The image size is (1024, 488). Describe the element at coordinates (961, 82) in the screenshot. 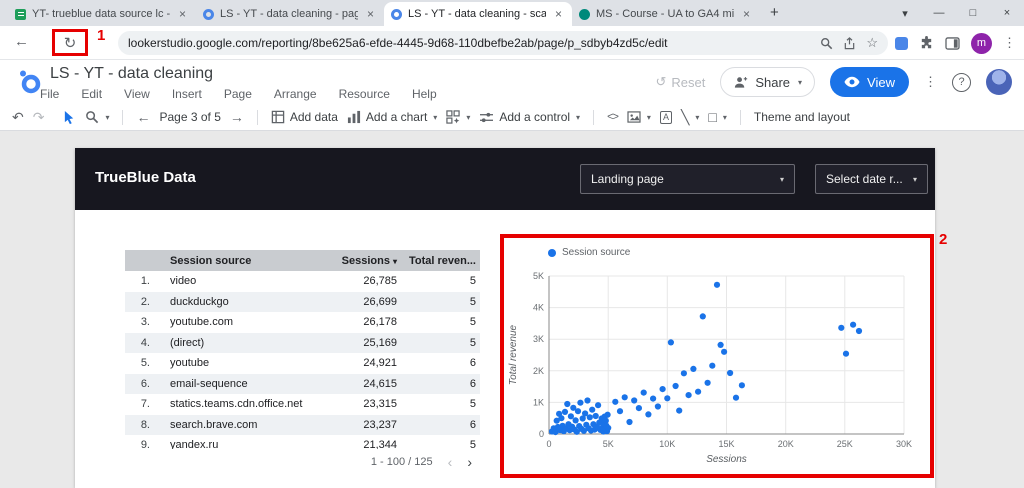

I see `help-icon: ?` at that location.